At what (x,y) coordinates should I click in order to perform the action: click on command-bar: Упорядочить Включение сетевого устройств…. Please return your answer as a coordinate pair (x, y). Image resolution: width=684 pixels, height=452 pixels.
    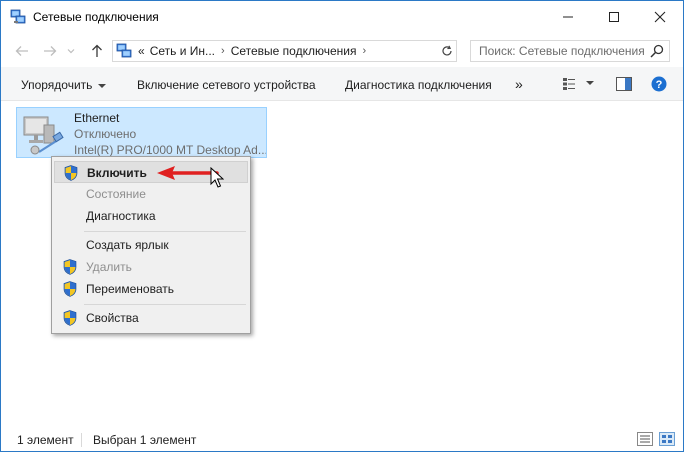
    Looking at the image, I should click on (342, 84).